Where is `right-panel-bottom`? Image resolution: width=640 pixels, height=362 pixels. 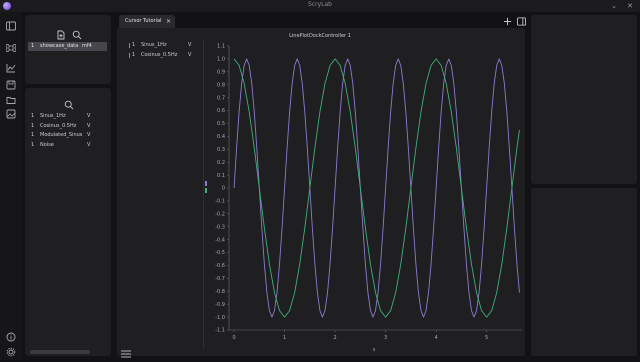 right-panel-bottom is located at coordinates (584, 272).